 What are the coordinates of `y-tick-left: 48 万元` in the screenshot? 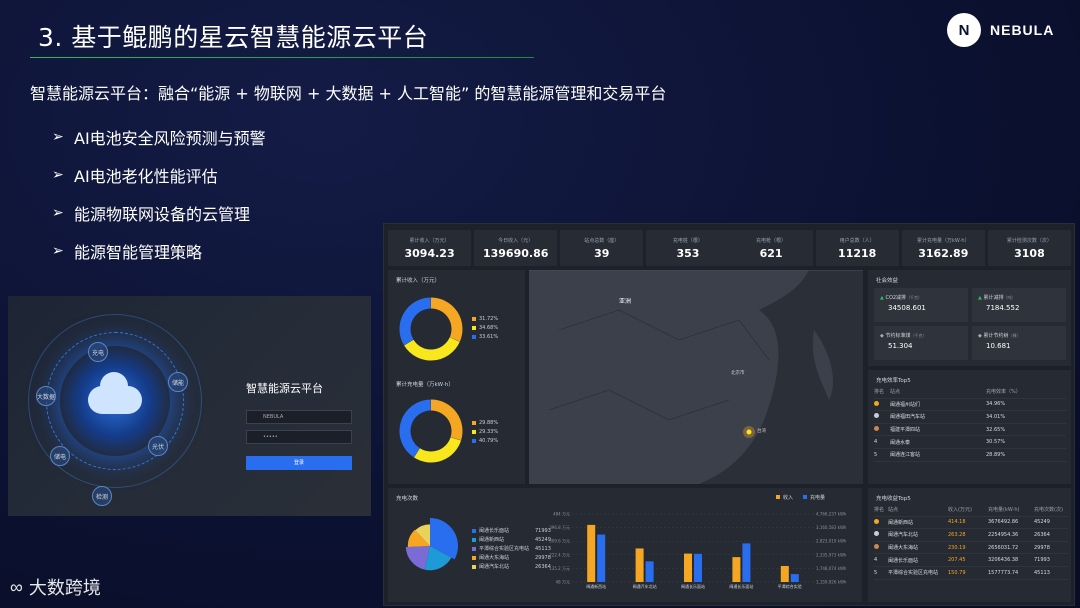 It's located at (563, 582).